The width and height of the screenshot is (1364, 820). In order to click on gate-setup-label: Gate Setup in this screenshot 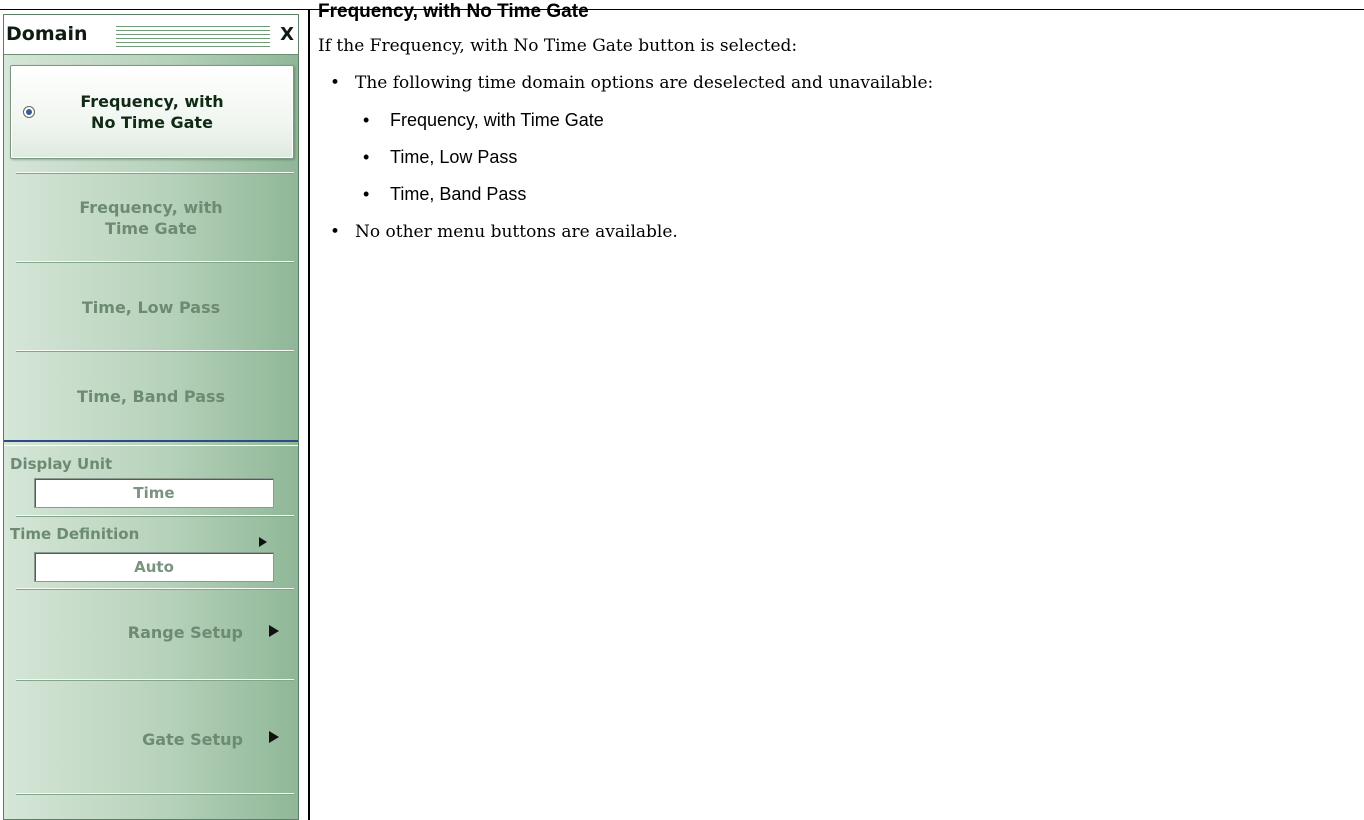, I will do `click(192, 739)`.